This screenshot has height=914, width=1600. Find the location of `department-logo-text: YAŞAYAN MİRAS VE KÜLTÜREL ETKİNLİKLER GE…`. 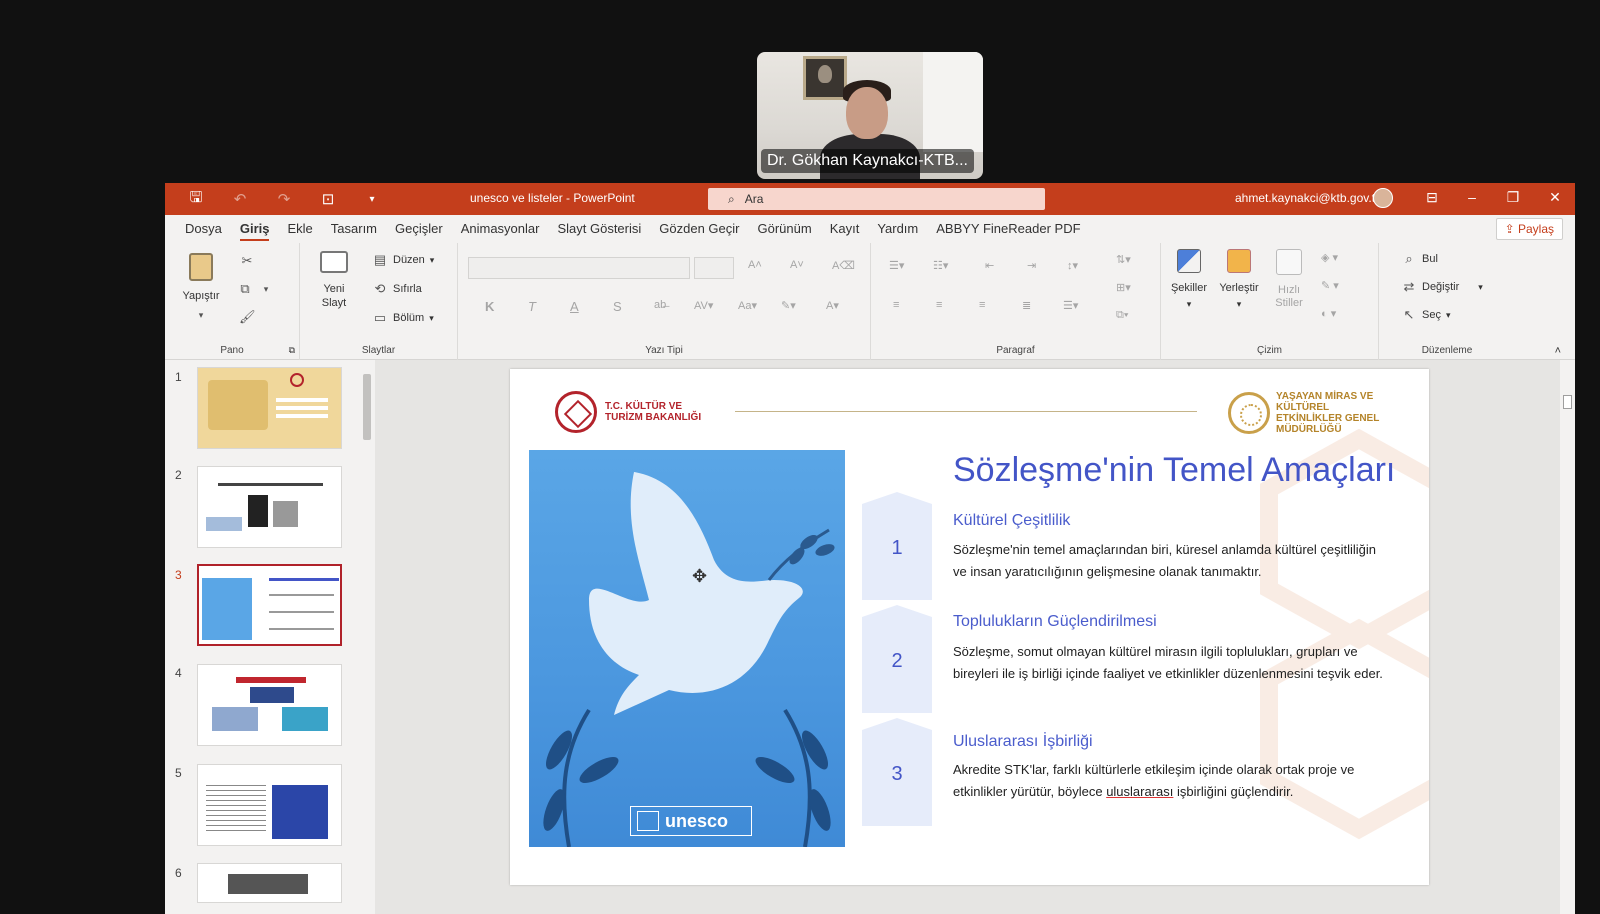

department-logo-text: YAŞAYAN MİRAS VE KÜLTÜREL ETKİNLİKLER GE… is located at coordinates (1328, 413).